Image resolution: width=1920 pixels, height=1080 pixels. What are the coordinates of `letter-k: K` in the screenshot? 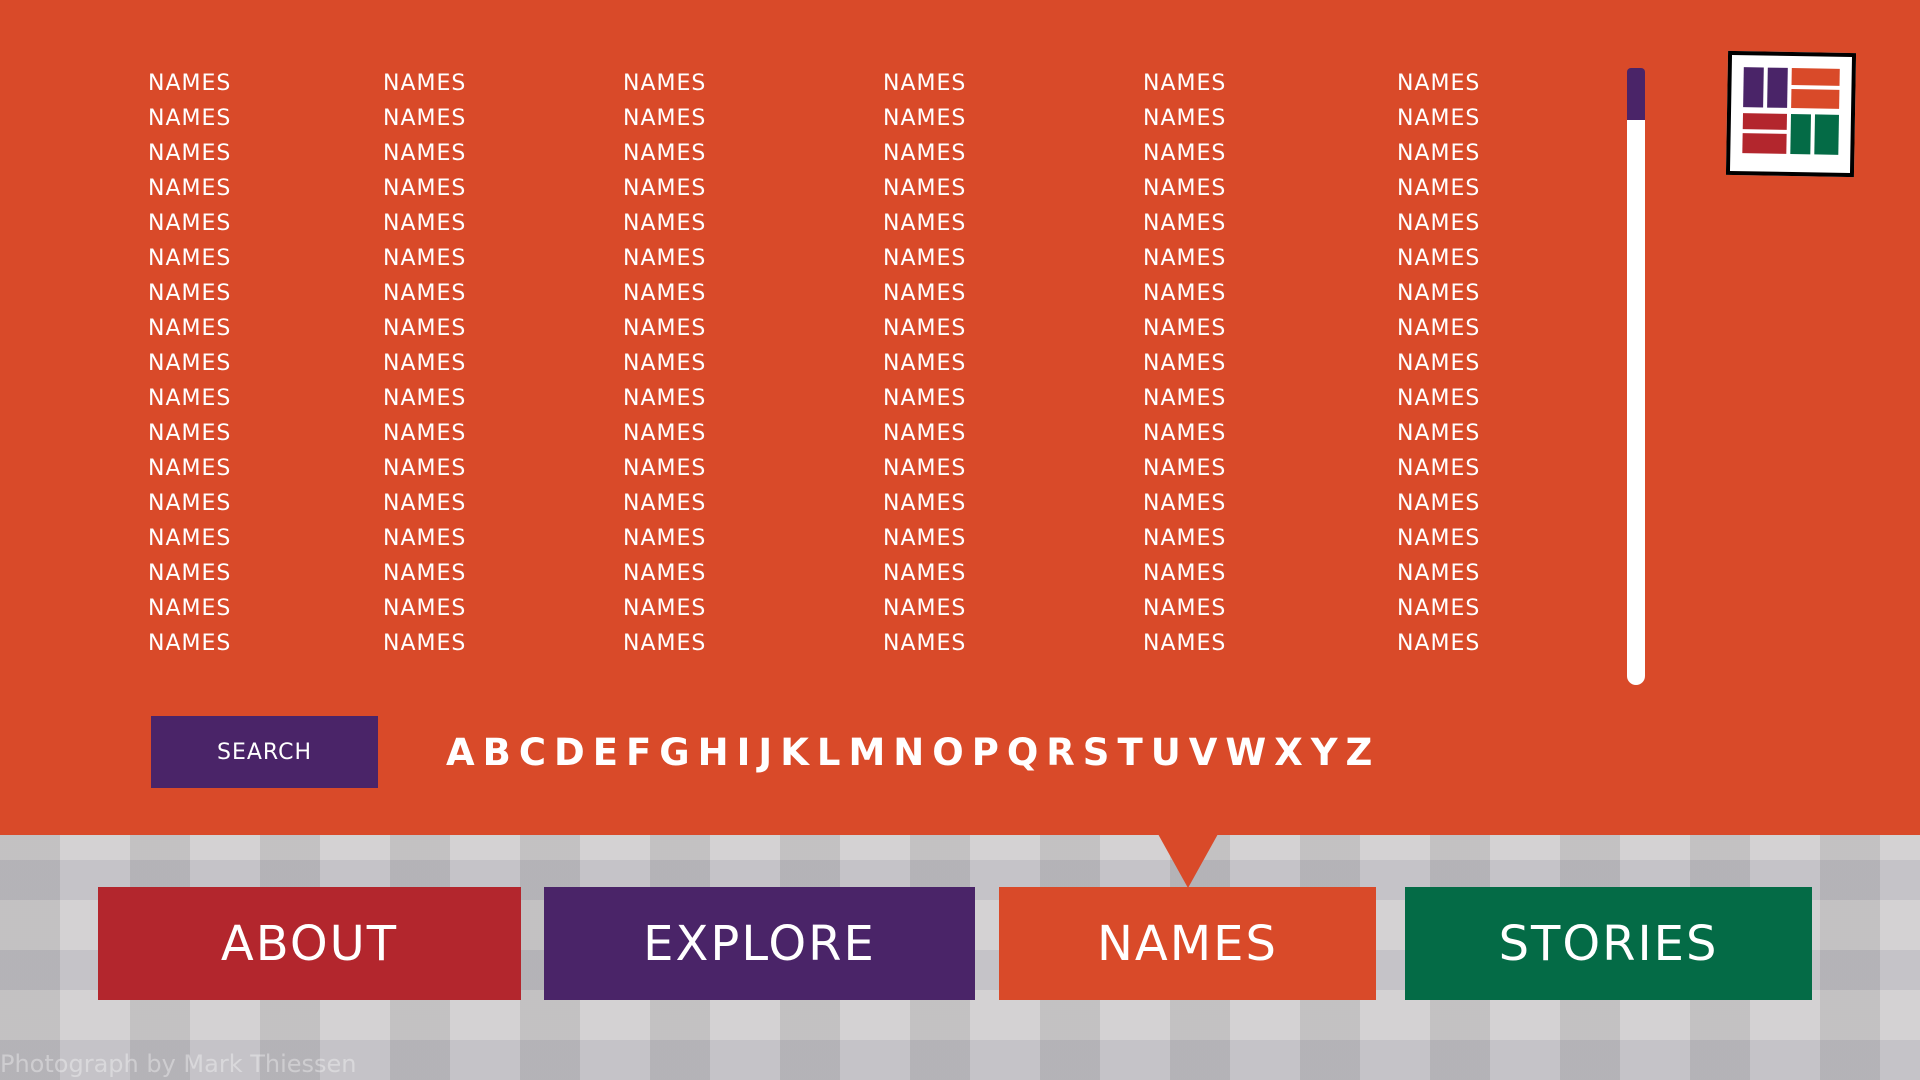 It's located at (794, 752).